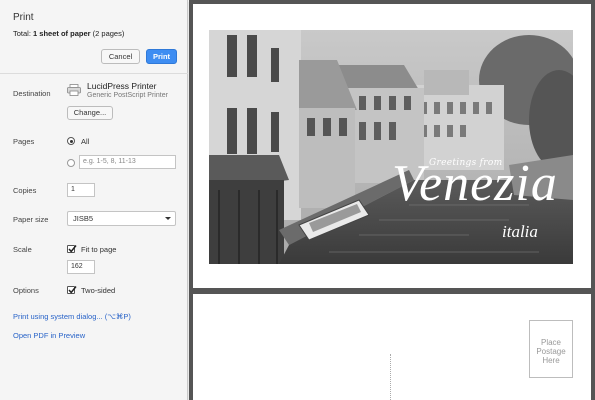 This screenshot has height=400, width=595. Describe the element at coordinates (85, 141) in the screenshot. I see `pages-all-label: All` at that location.